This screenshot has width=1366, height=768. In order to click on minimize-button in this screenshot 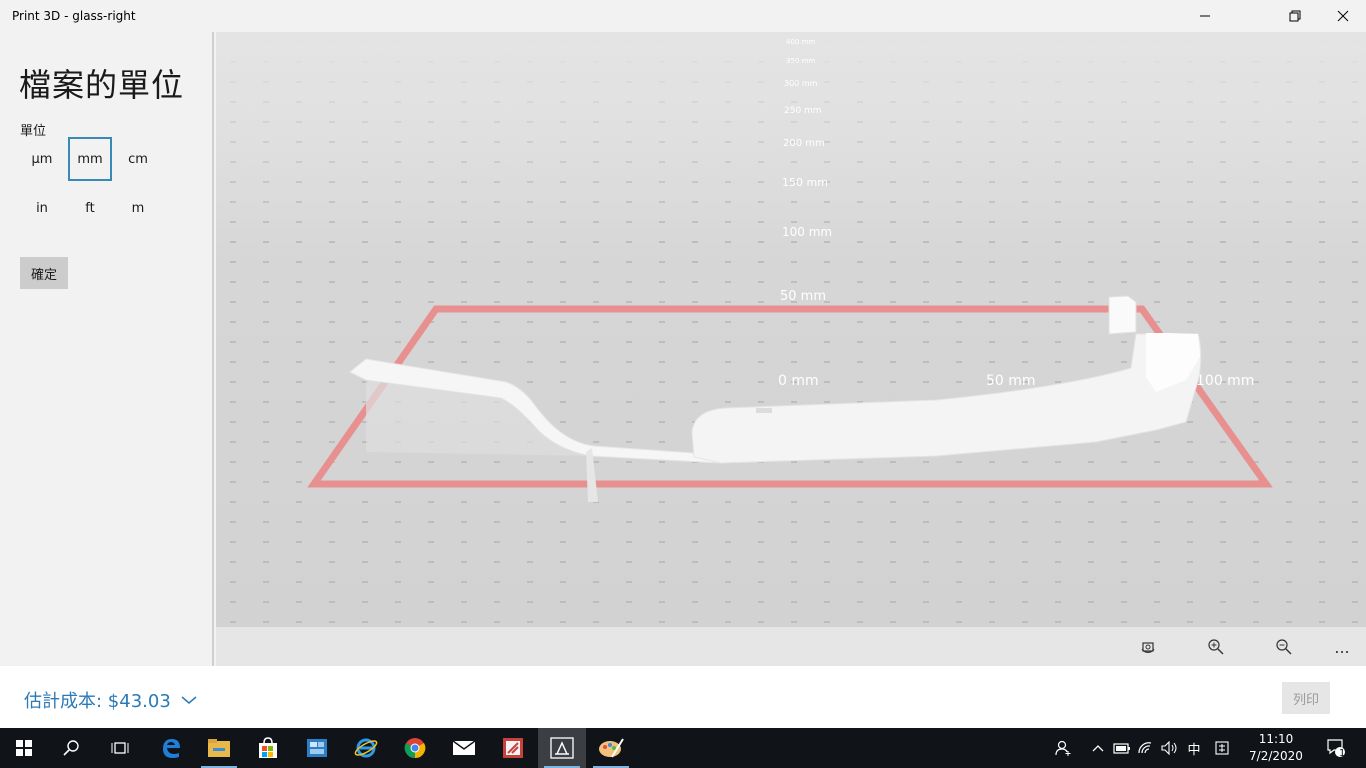, I will do `click(1205, 16)`.